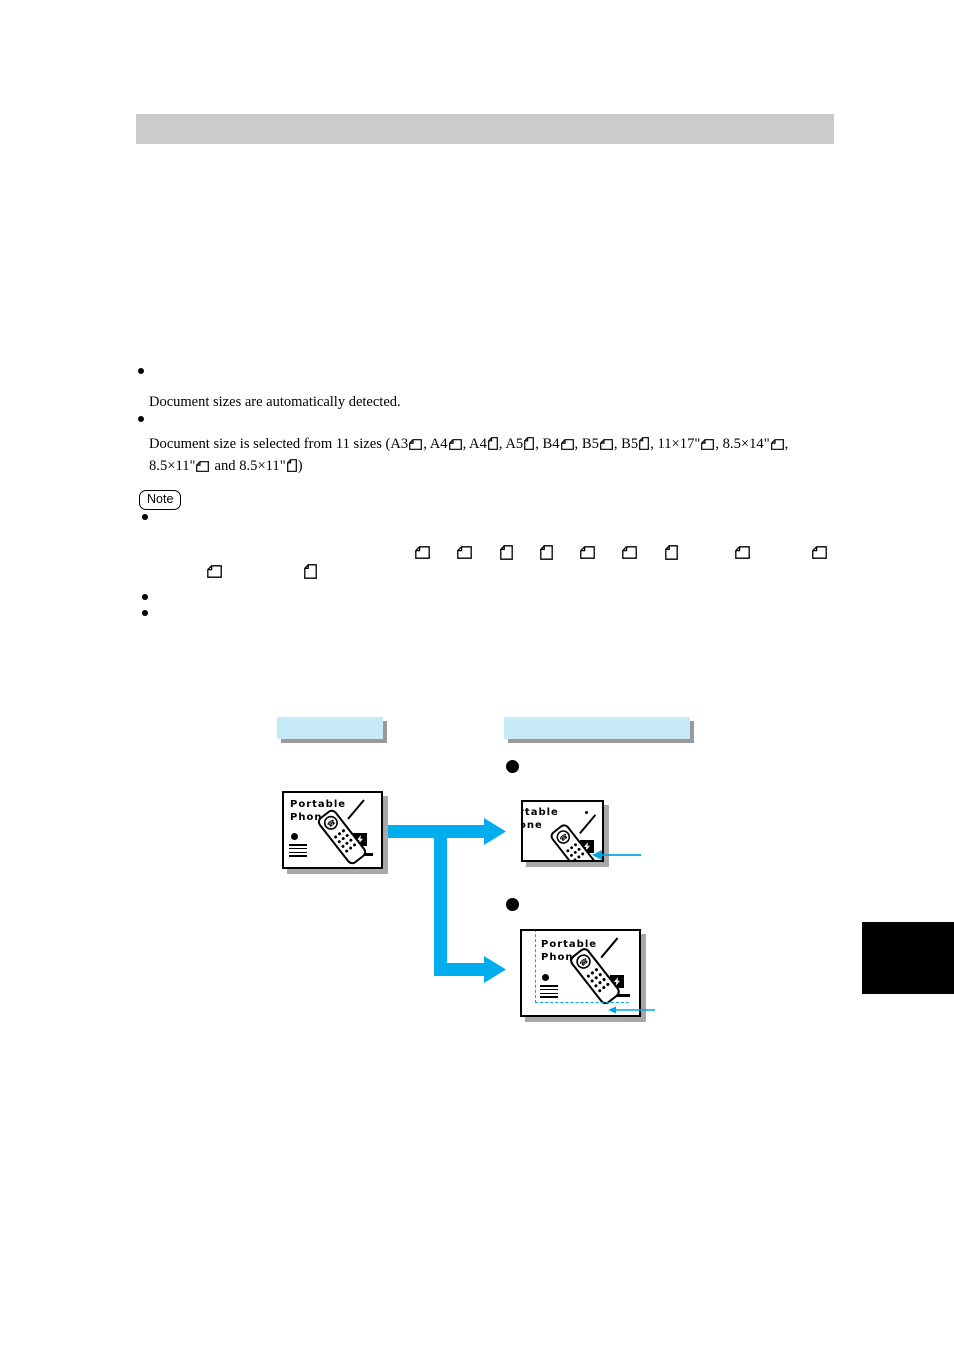  I want to click on feature-text-2-line-2: 8.5×11" and 8.5×11"), so click(492, 467).